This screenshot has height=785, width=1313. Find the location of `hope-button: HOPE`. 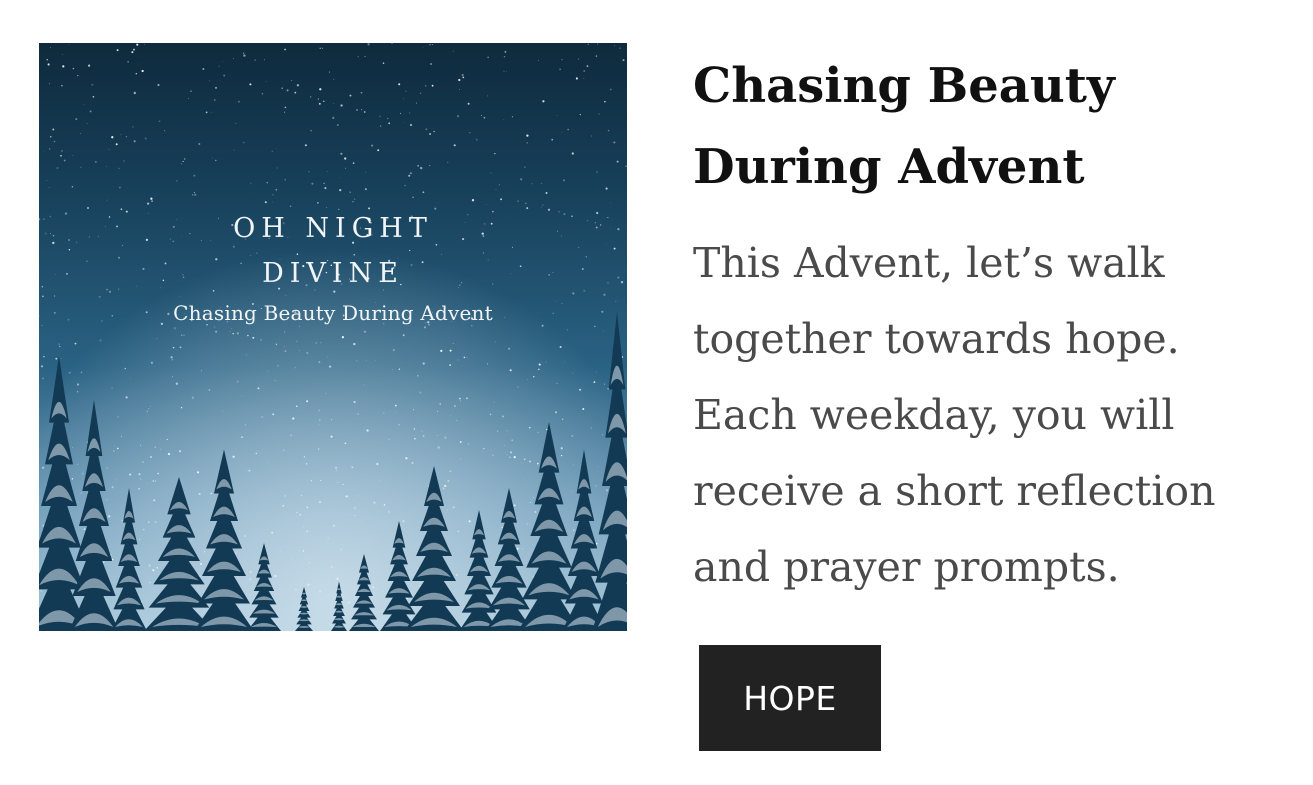

hope-button: HOPE is located at coordinates (790, 698).